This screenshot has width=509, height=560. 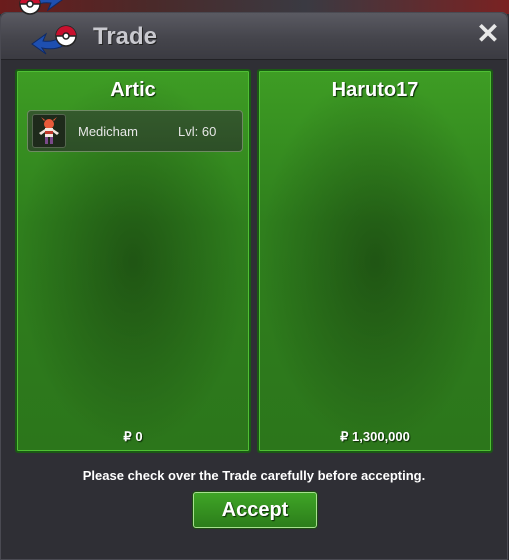 What do you see at coordinates (255, 510) in the screenshot?
I see `accept-button: Accept` at bounding box center [255, 510].